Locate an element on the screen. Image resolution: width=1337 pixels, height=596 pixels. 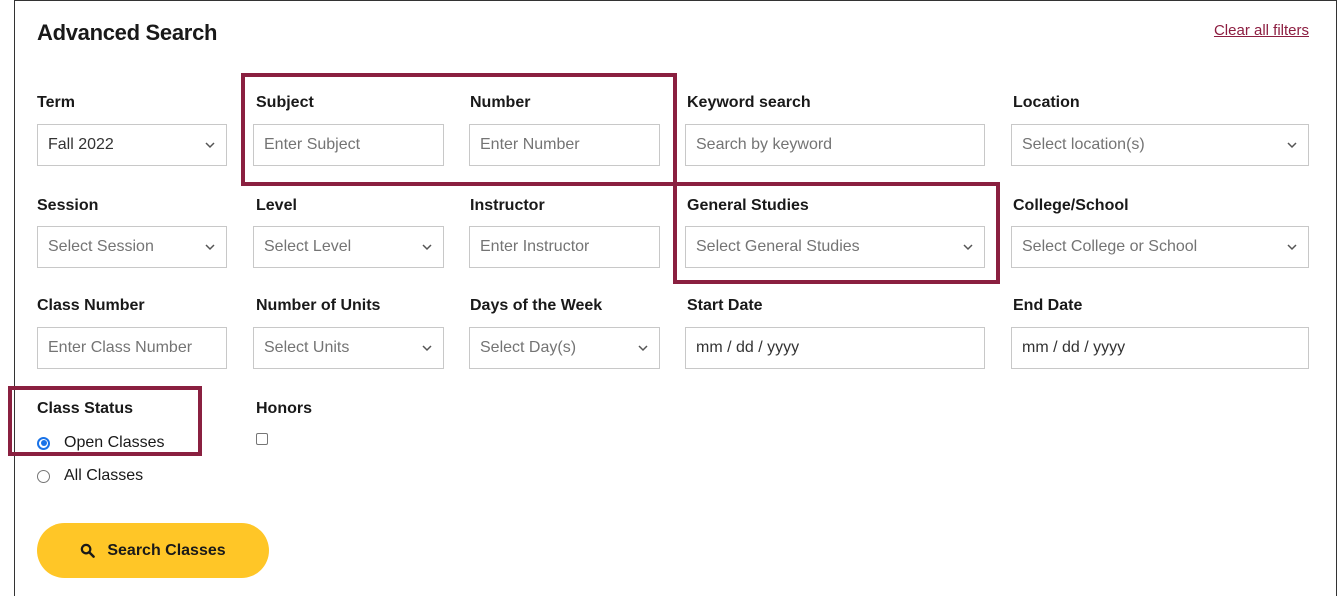
general-studies-select: Select General Studies is located at coordinates (835, 247).